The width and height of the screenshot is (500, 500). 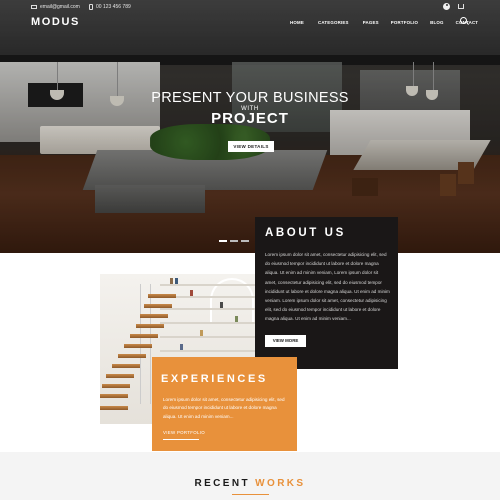 I want to click on nav-portfolio: PORTFOLIO, so click(x=404, y=22).